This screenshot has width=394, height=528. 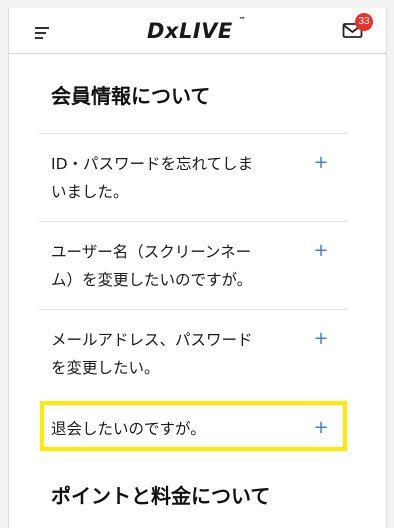 What do you see at coordinates (190, 31) in the screenshot?
I see `logo-text: DxLIVE` at bounding box center [190, 31].